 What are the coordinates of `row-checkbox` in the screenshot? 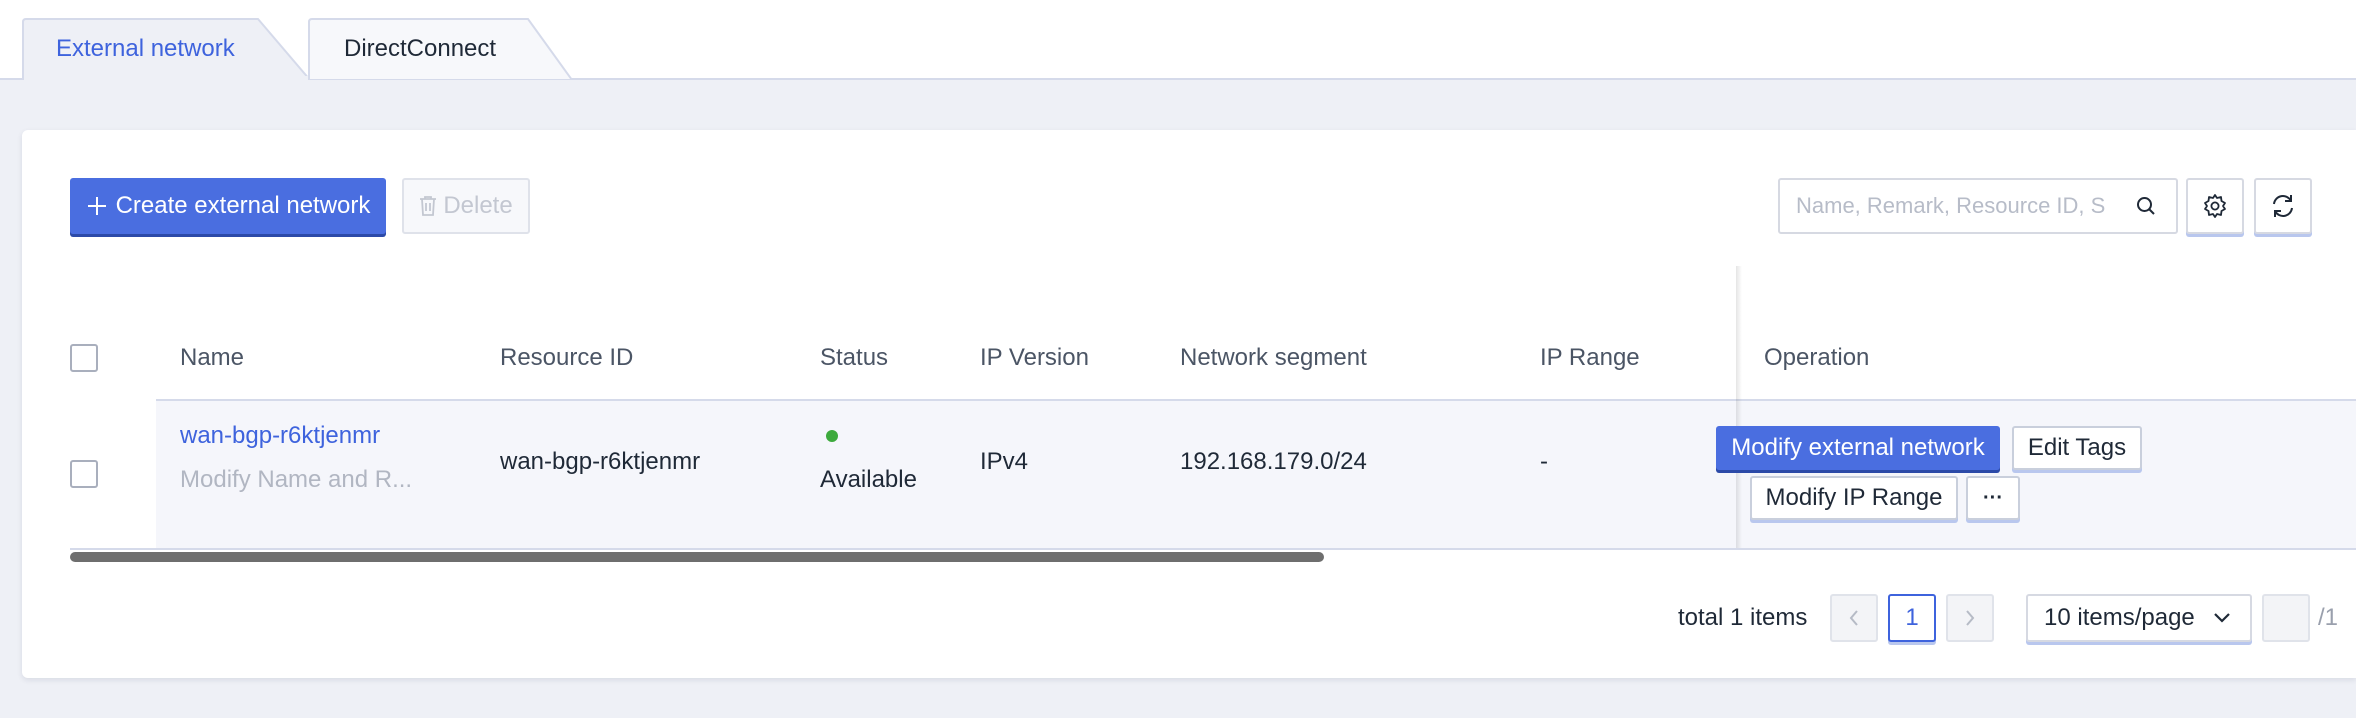 It's located at (84, 474).